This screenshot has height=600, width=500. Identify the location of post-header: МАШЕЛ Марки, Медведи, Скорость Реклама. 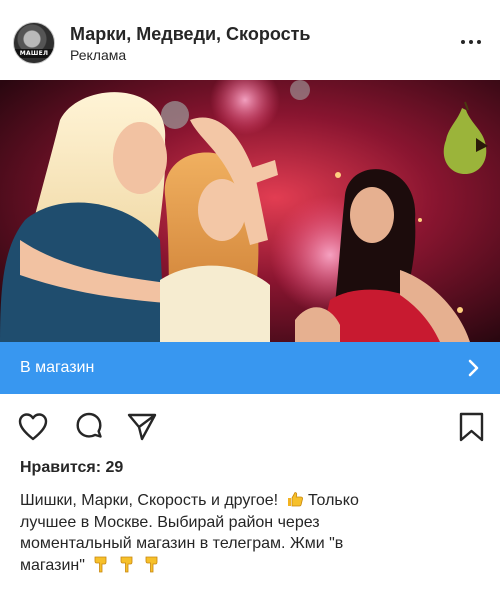
(250, 40).